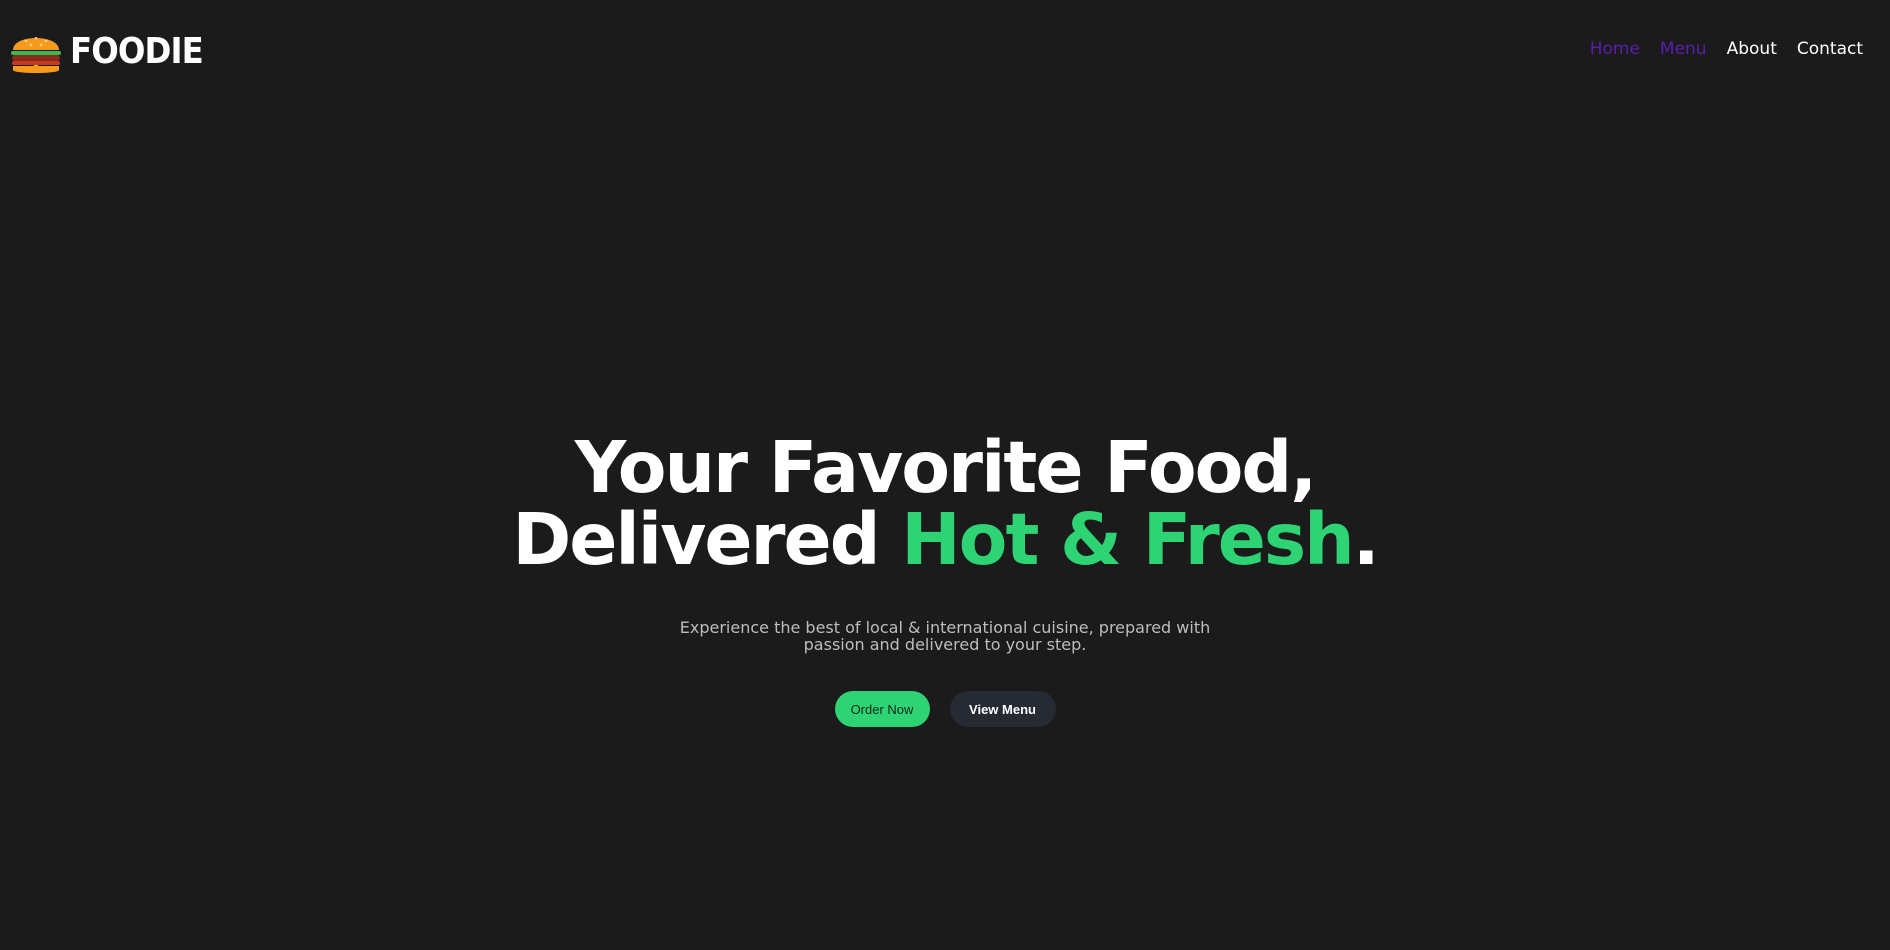  I want to click on burger-icon, so click(36, 52).